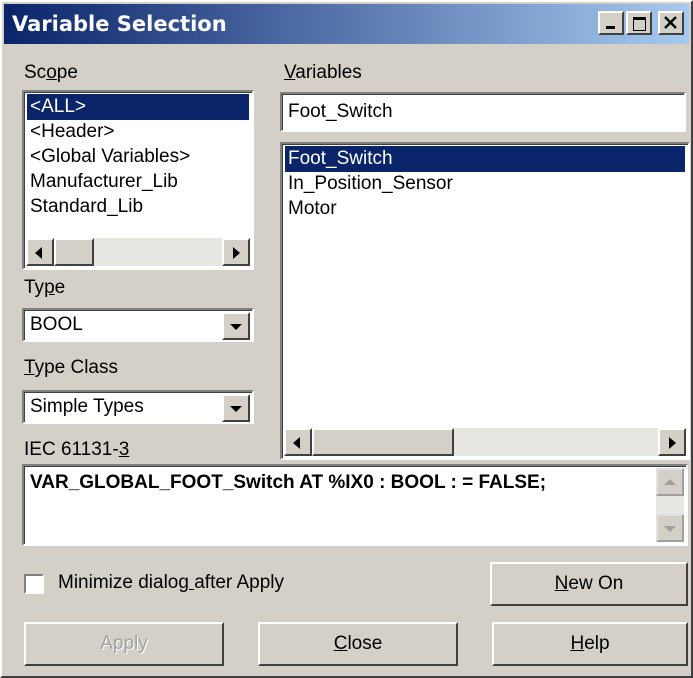 Image resolution: width=693 pixels, height=678 pixels. Describe the element at coordinates (483, 112) in the screenshot. I see `variable-filter-input: Foot_Switch` at that location.